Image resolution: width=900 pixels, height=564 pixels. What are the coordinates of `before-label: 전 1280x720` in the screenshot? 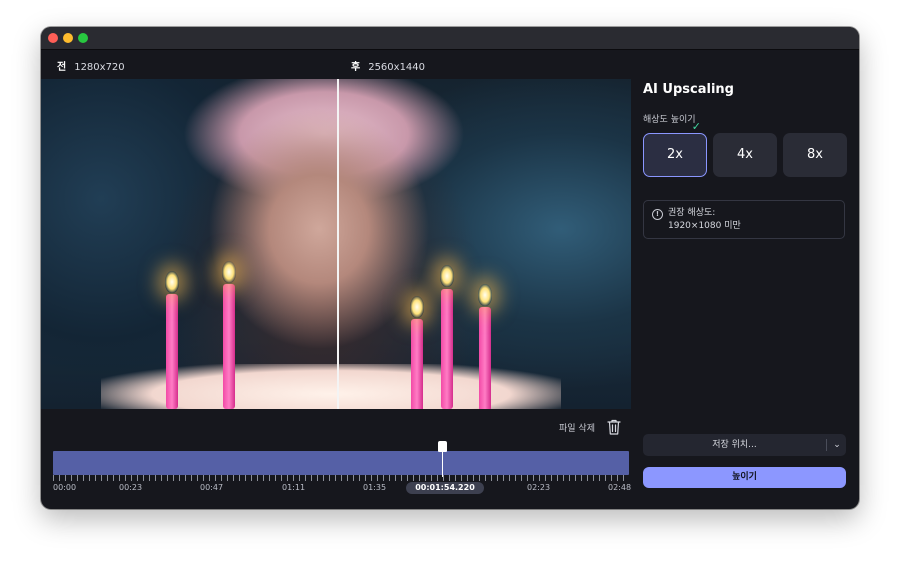 It's located at (91, 65).